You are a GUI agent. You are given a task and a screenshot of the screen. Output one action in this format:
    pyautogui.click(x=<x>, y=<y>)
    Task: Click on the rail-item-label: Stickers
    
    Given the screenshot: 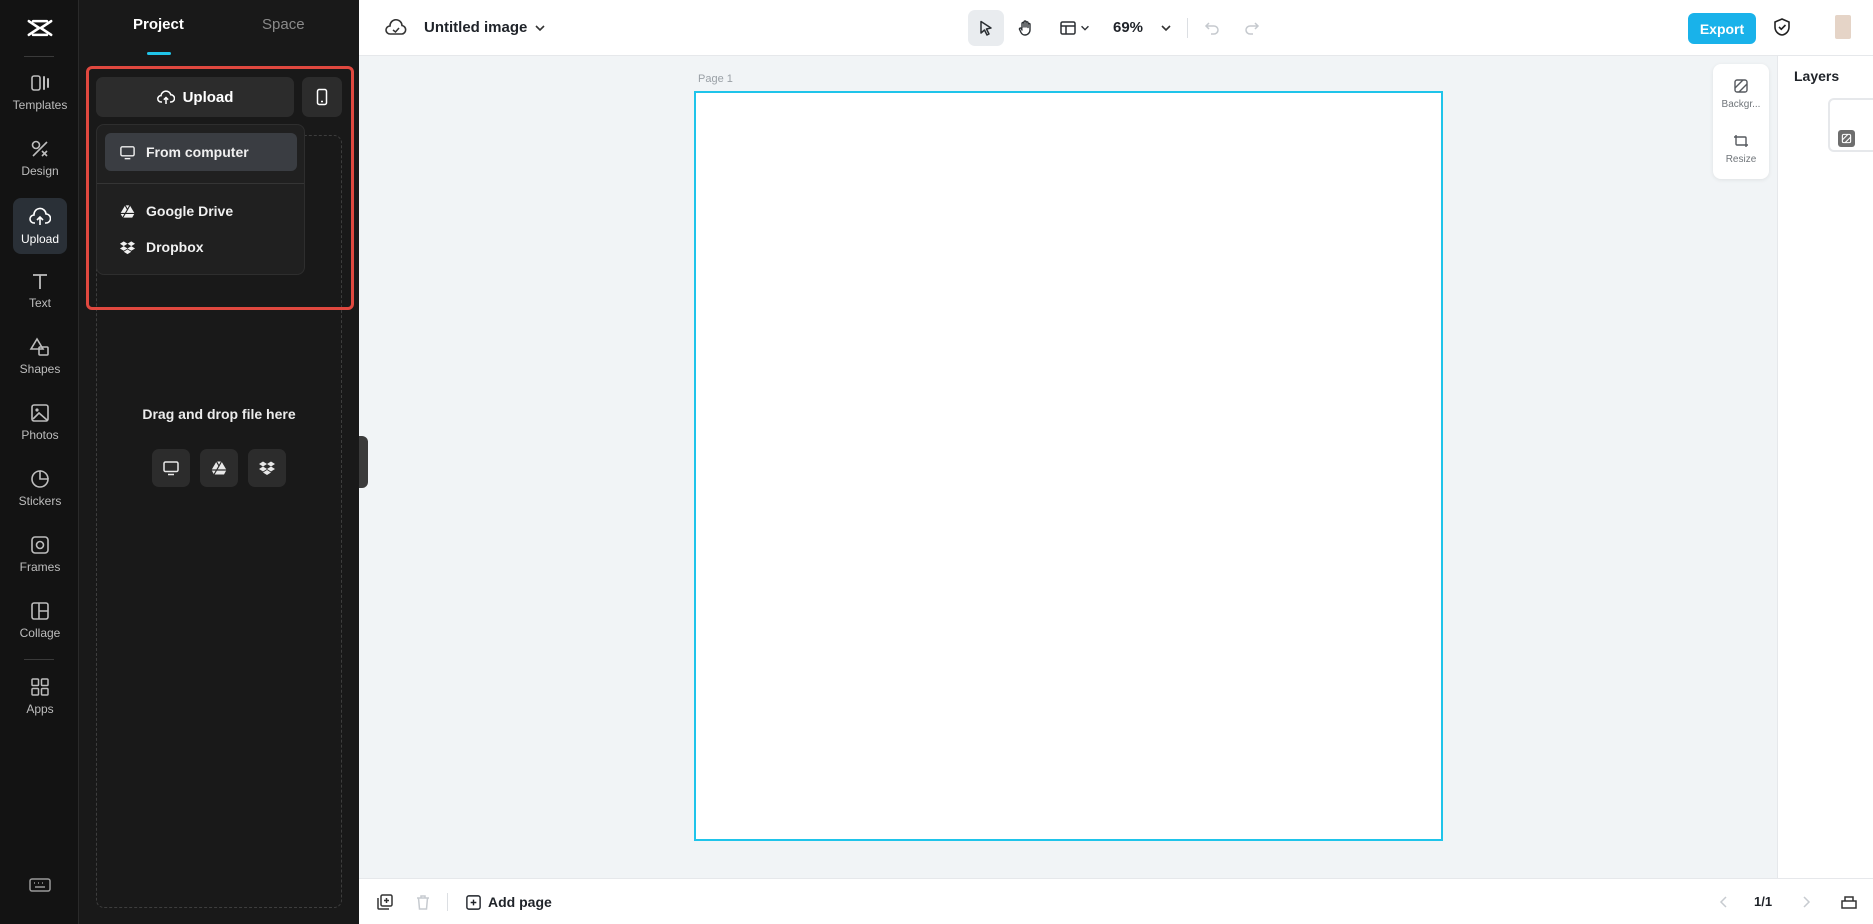 What is the action you would take?
    pyautogui.click(x=40, y=501)
    